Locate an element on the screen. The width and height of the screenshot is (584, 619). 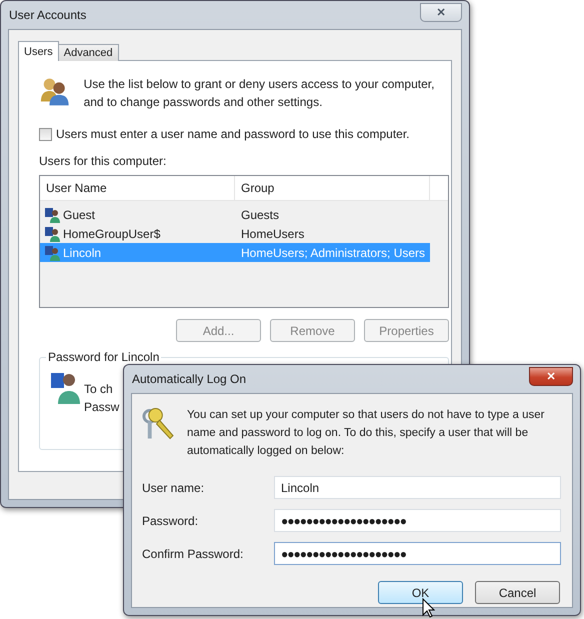
list-label: Users for this computer: is located at coordinates (103, 161).